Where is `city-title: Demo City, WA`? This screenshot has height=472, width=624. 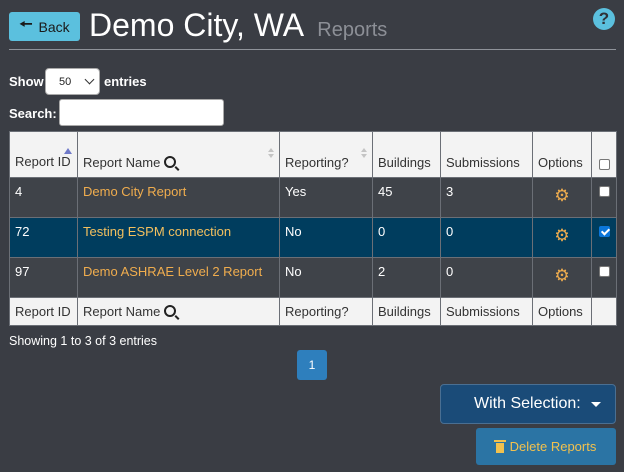
city-title: Demo City, WA is located at coordinates (196, 25).